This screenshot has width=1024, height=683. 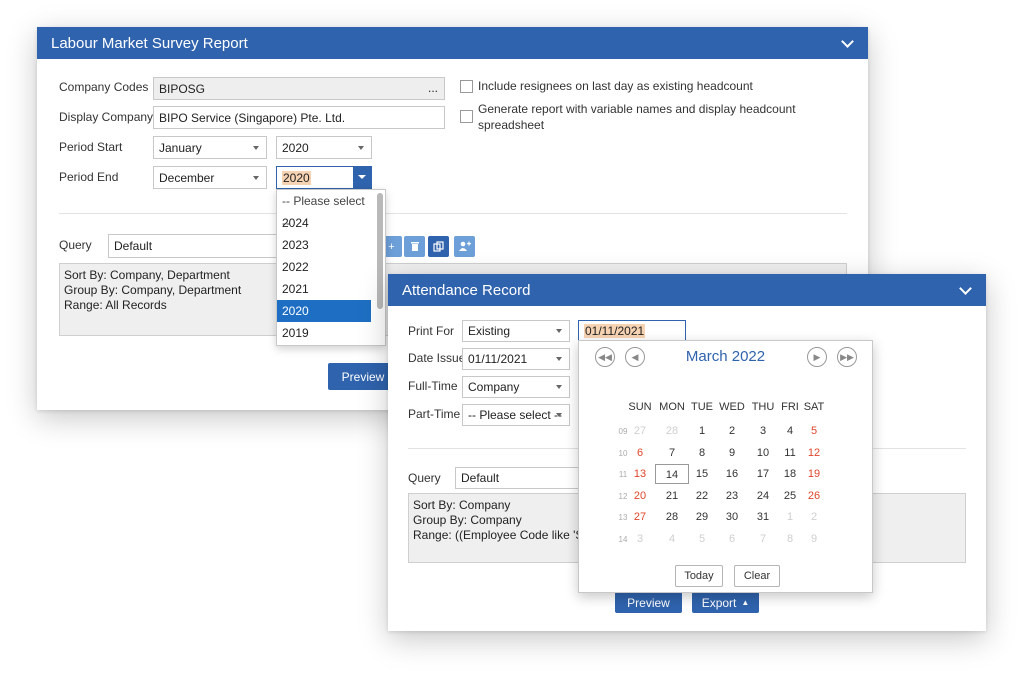 What do you see at coordinates (324, 311) in the screenshot?
I see `year-option-selected: 2020` at bounding box center [324, 311].